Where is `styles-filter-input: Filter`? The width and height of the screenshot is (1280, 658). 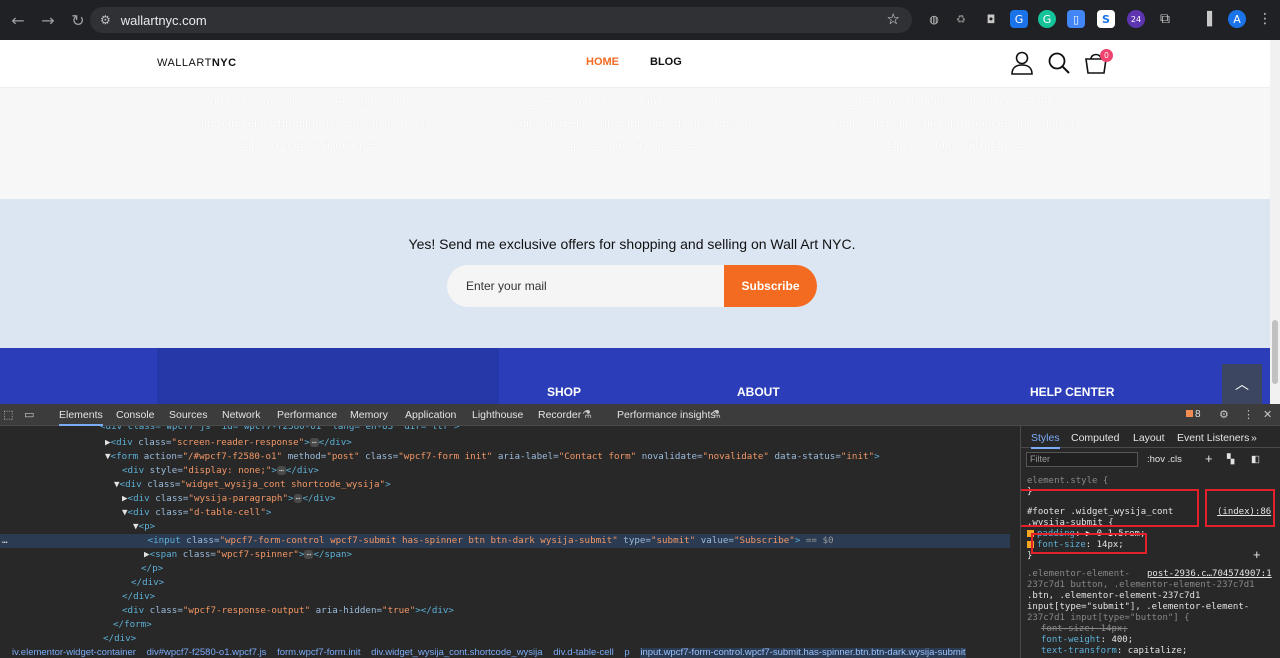 styles-filter-input: Filter is located at coordinates (1082, 459).